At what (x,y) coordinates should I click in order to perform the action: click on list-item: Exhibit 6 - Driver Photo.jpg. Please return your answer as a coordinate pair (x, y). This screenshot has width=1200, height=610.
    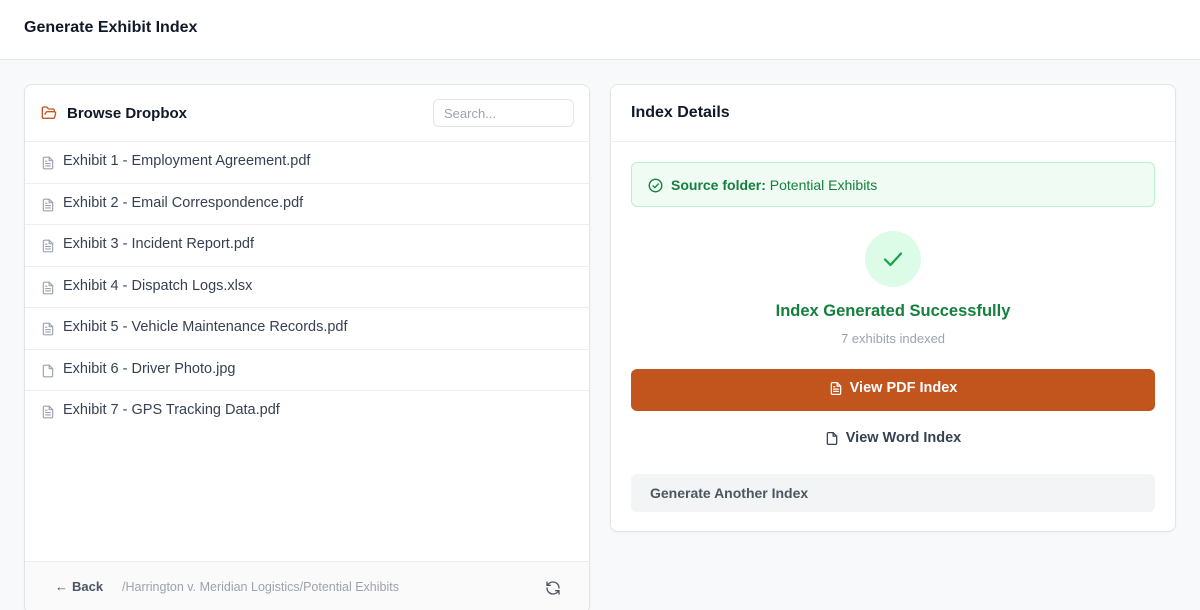
    Looking at the image, I should click on (307, 370).